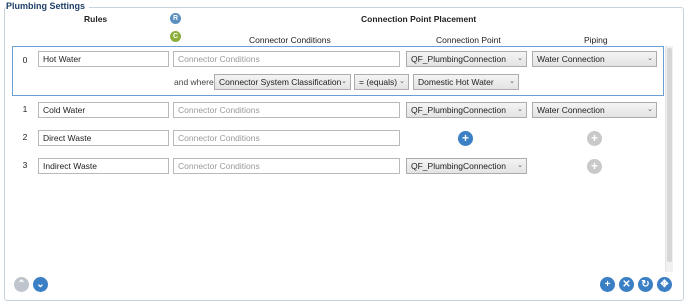  Describe the element at coordinates (378, 82) in the screenshot. I see `select-value: = (equals)` at that location.